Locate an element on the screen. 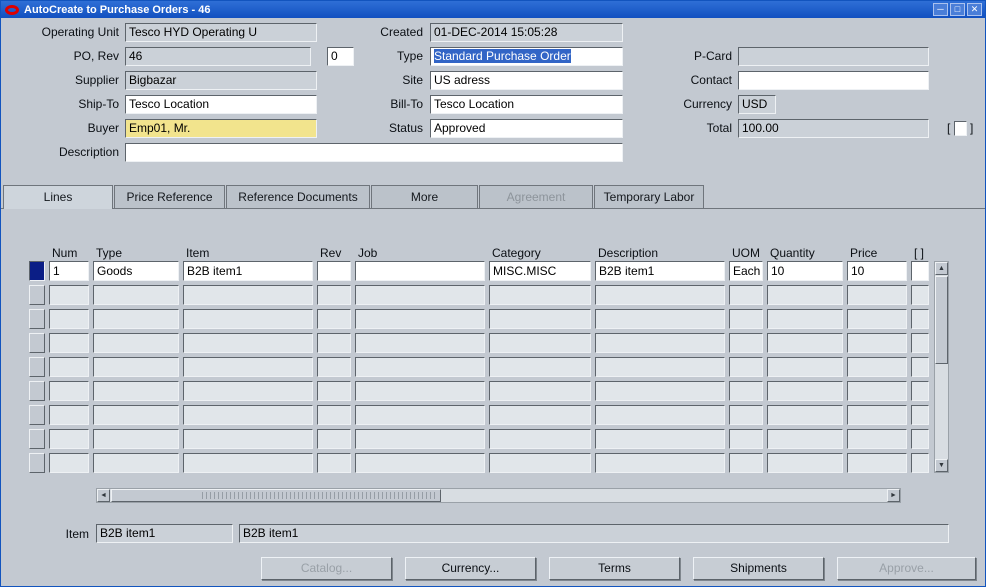 This screenshot has width=986, height=587. cell-description: B2B item1 is located at coordinates (660, 271).